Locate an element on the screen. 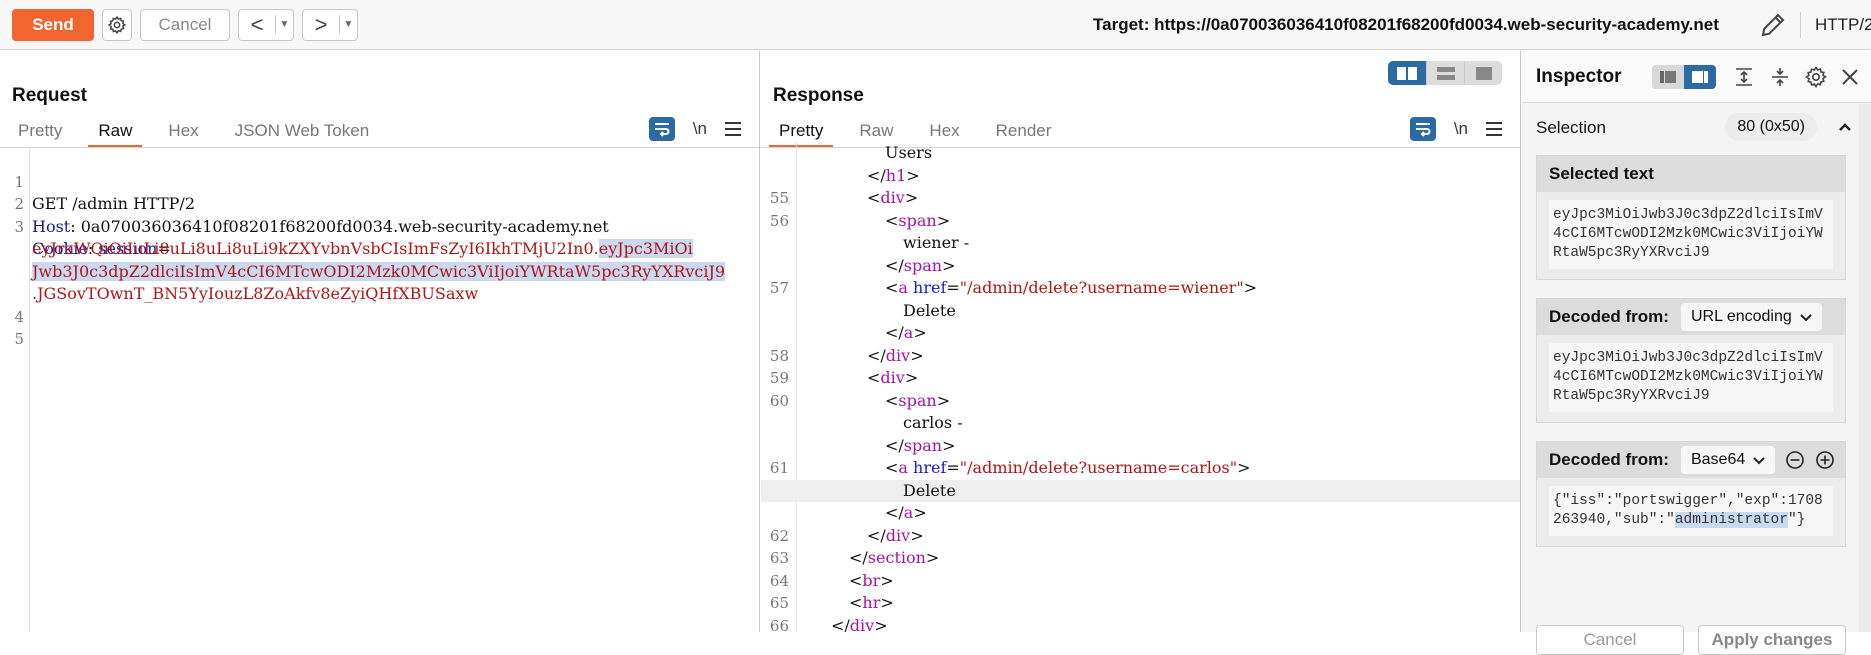 This screenshot has width=1871, height=655. line-number: 5 is located at coordinates (19, 339).